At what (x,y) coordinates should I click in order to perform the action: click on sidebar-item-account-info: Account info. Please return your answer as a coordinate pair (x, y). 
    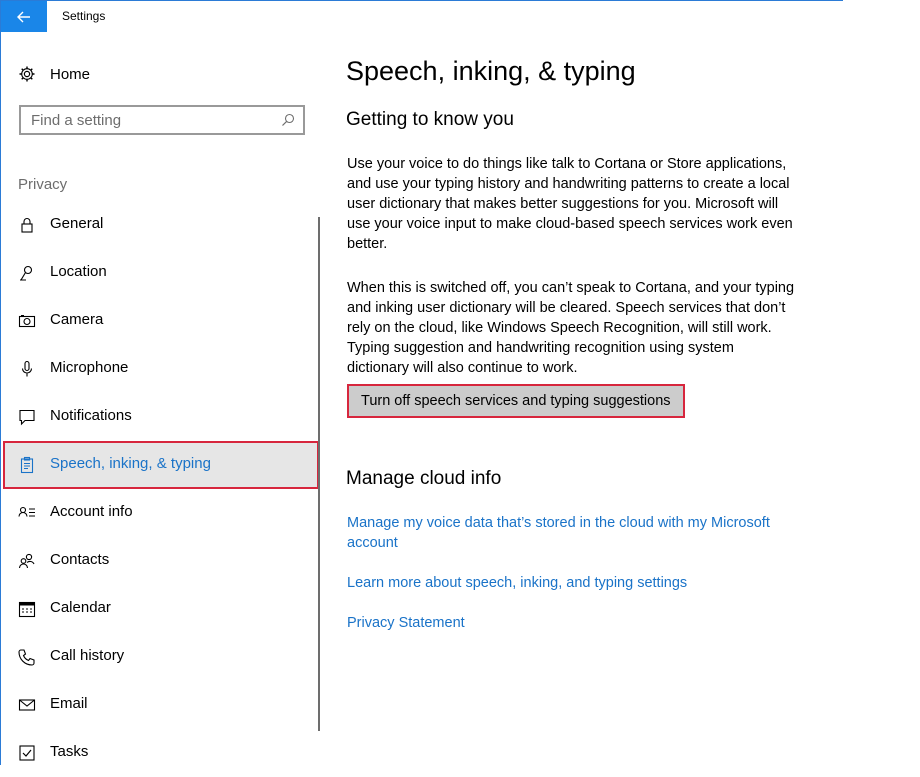
    Looking at the image, I should click on (161, 513).